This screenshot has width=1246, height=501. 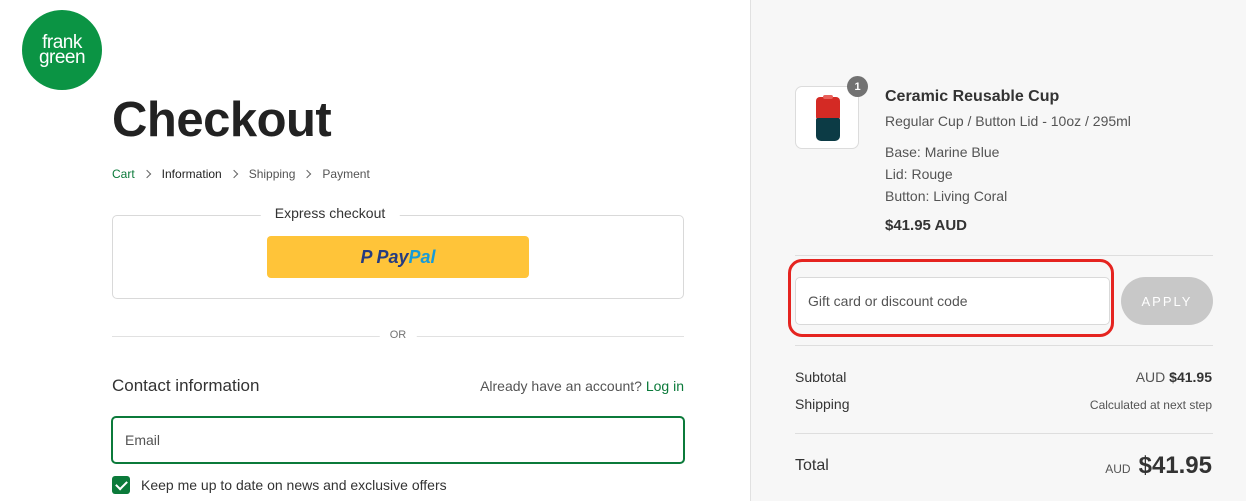 I want to click on breadcrumb-shipping: Shipping, so click(x=272, y=174).